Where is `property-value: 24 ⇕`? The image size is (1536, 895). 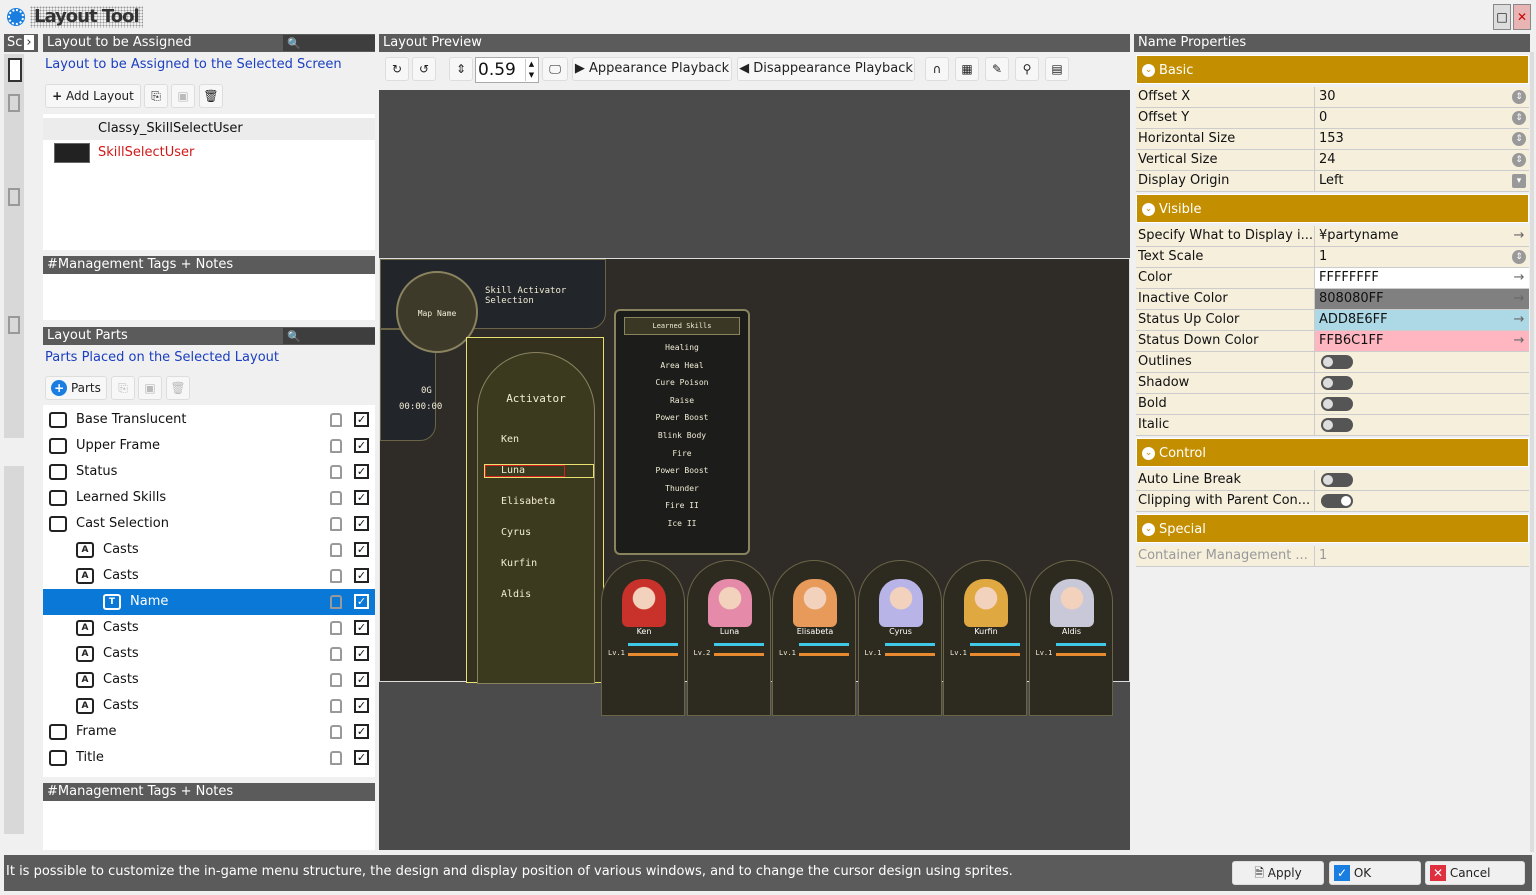
property-value: 24 ⇕ is located at coordinates (1421, 160).